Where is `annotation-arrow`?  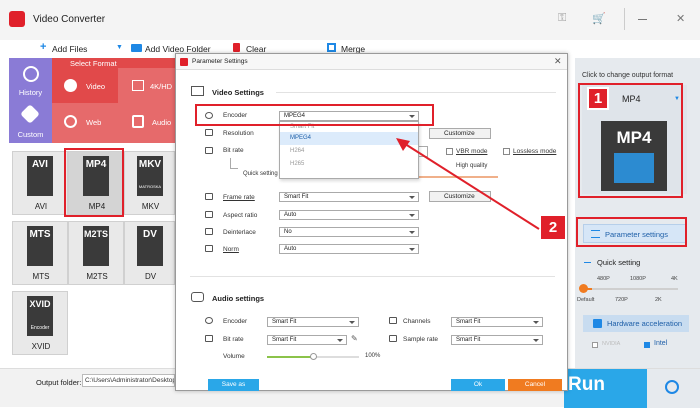
annotation-arrow is located at coordinates (468, 184).